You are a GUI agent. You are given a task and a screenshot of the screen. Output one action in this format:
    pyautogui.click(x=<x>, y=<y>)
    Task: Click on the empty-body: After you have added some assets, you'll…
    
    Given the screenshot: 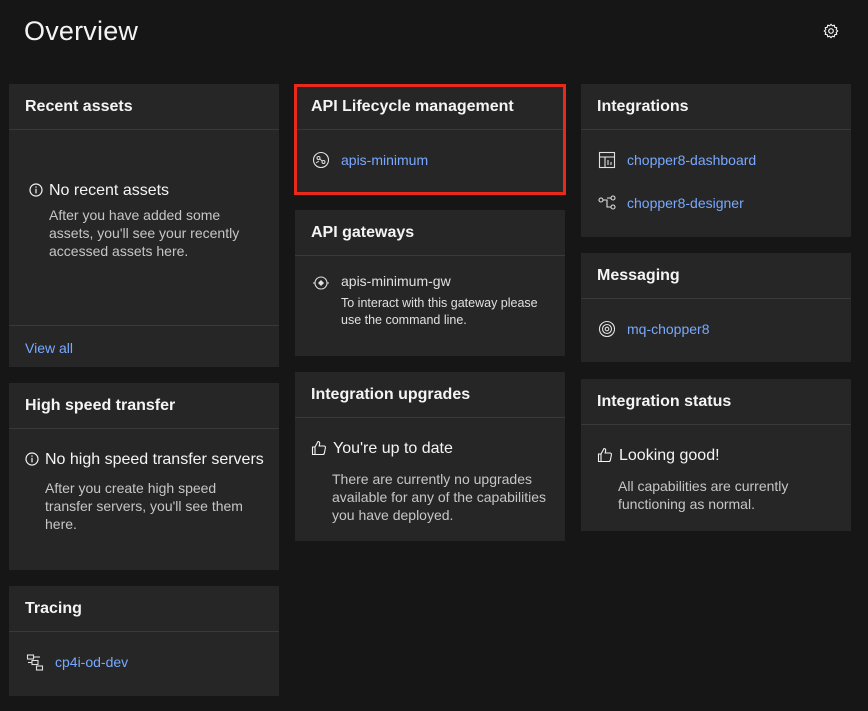 What is the action you would take?
    pyautogui.click(x=144, y=233)
    